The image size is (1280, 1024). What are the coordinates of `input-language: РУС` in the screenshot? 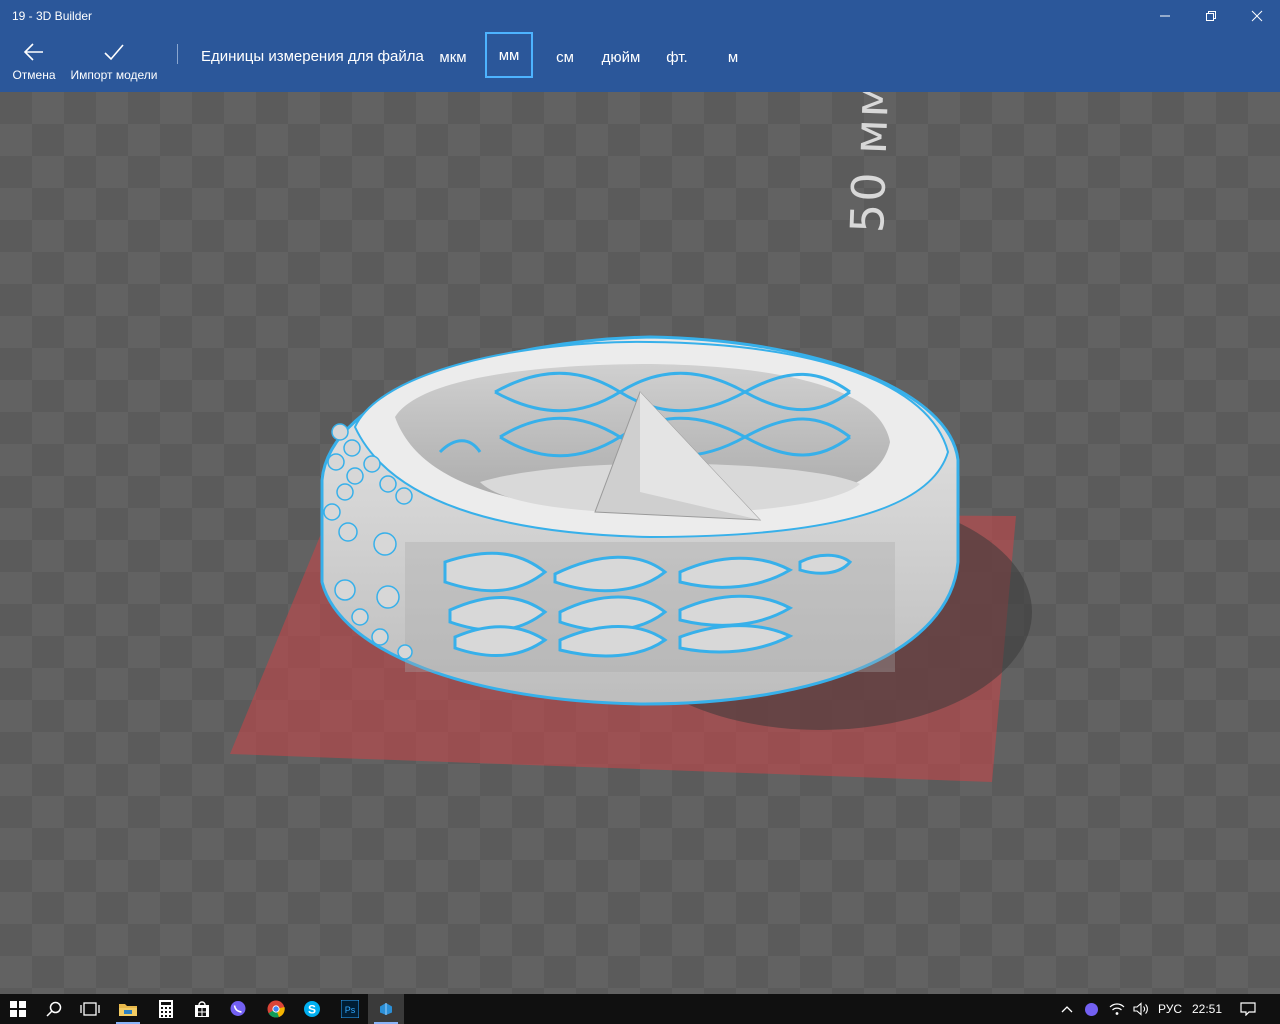 It's located at (1170, 1009).